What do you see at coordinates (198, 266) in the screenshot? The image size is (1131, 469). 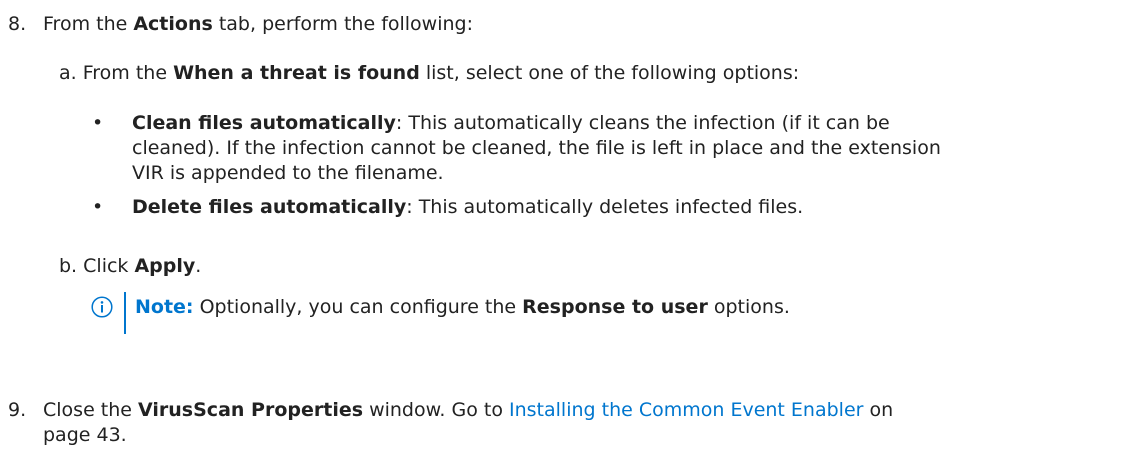 I see `substep-b-post: .` at bounding box center [198, 266].